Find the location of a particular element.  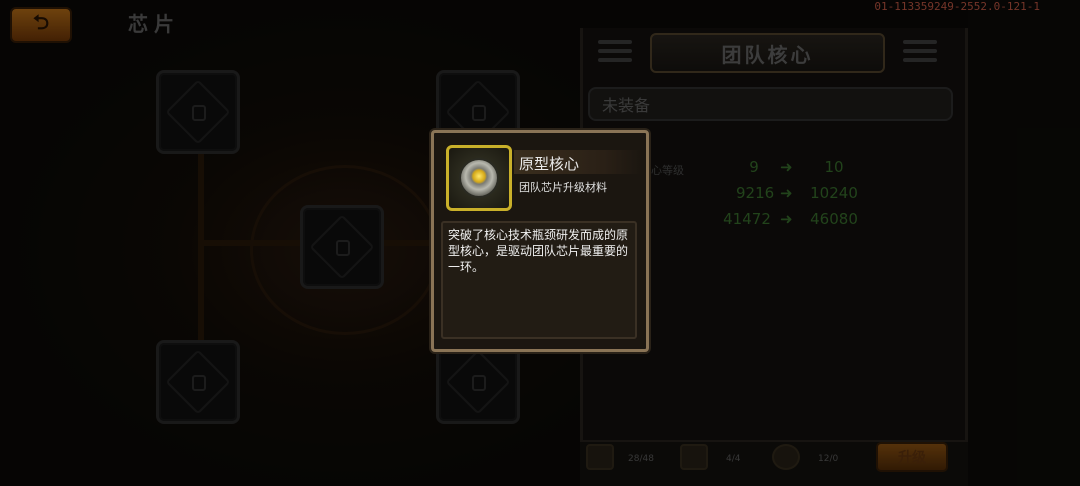

item-name: 原型核心 is located at coordinates (549, 164).